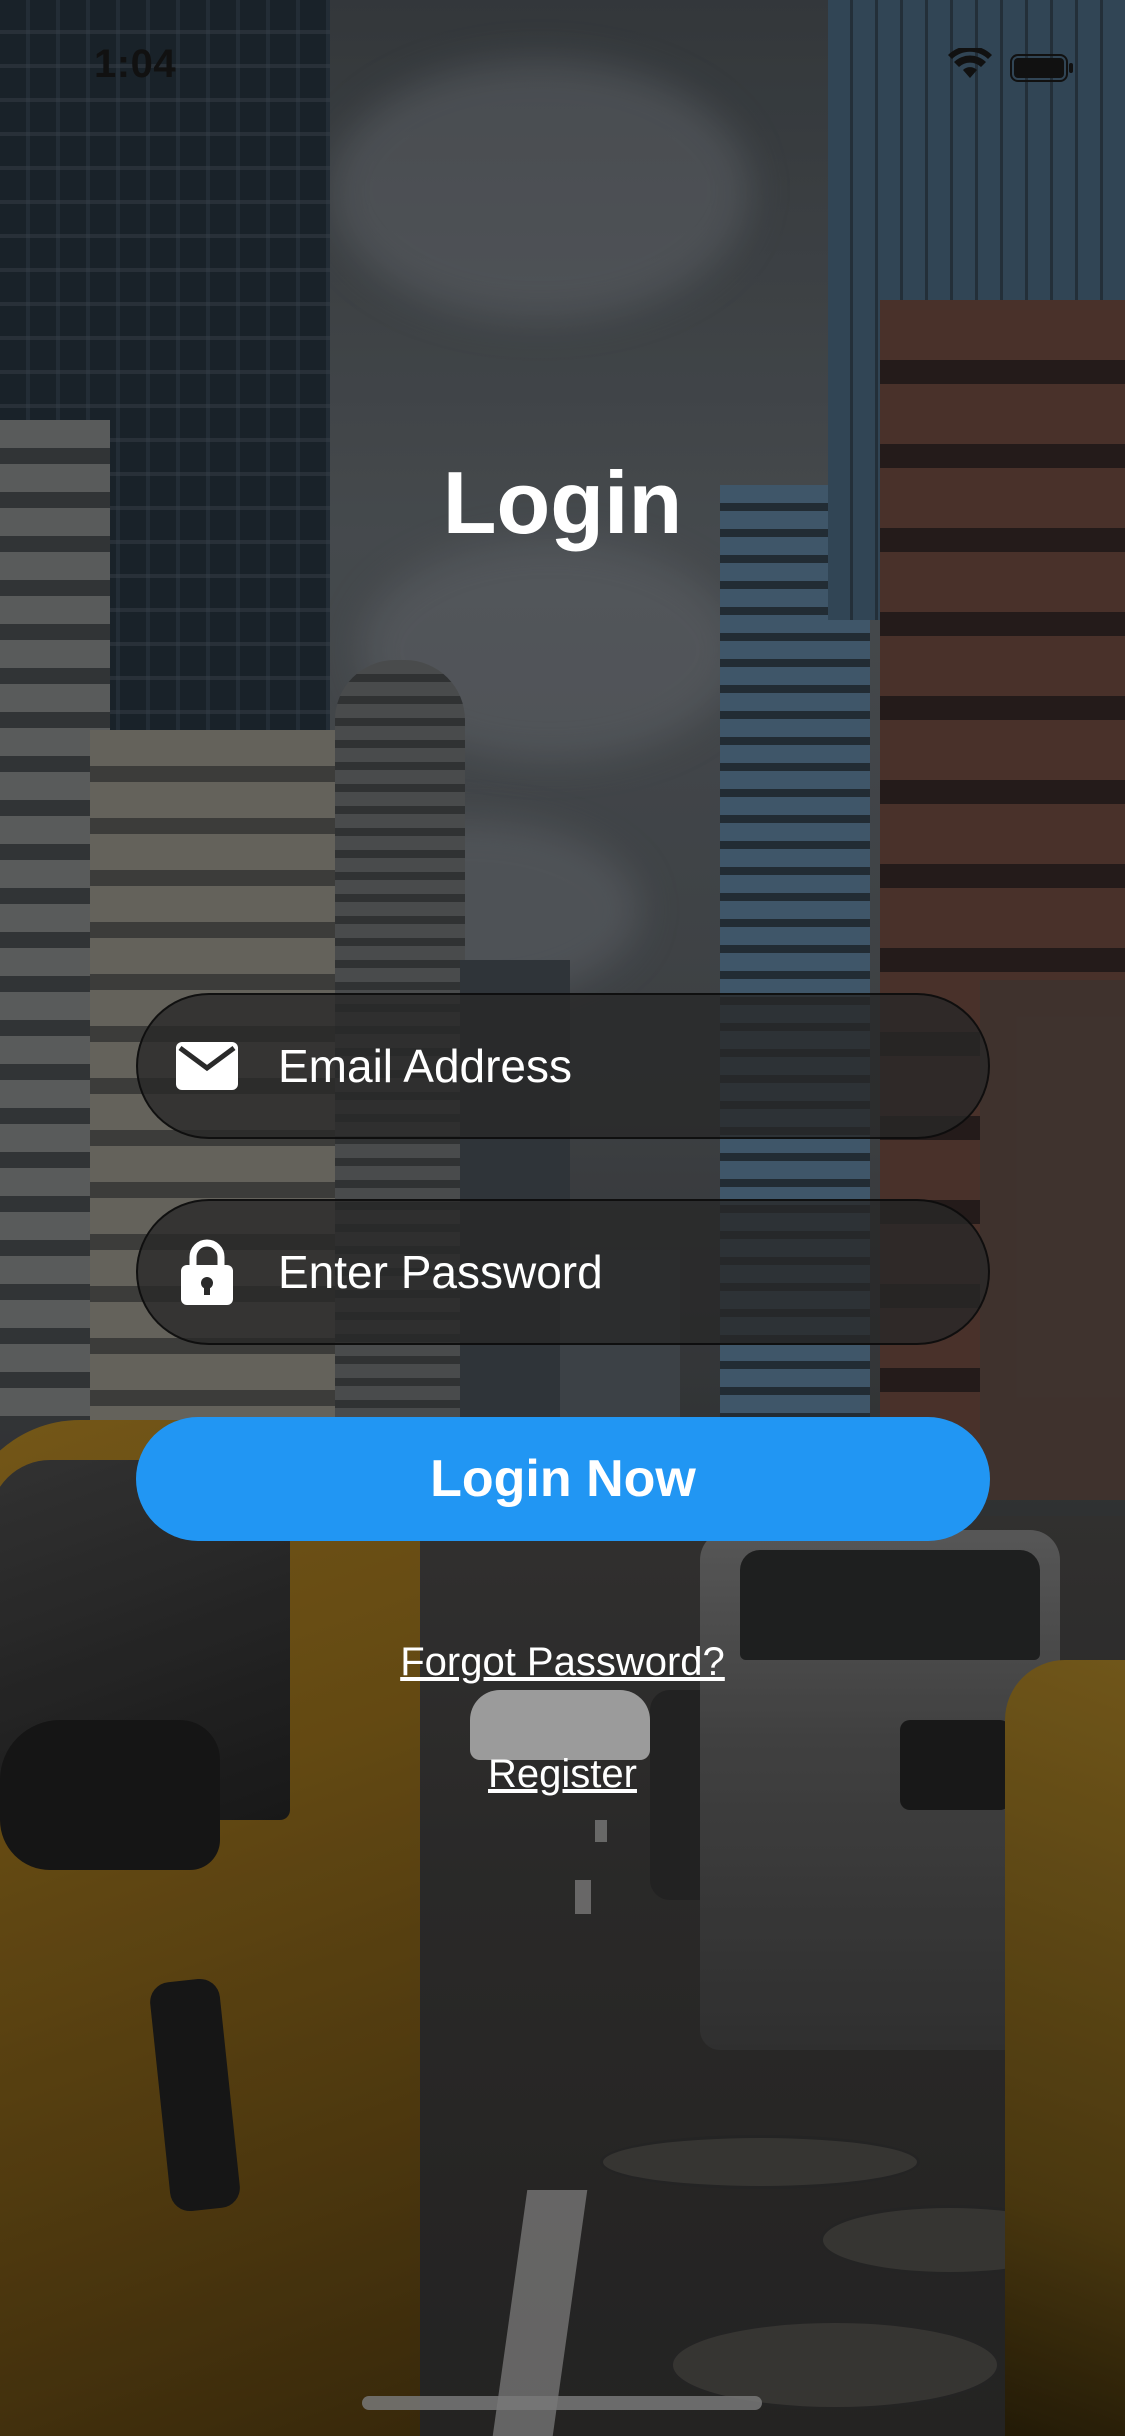  Describe the element at coordinates (562, 2403) in the screenshot. I see `home-indicator` at that location.